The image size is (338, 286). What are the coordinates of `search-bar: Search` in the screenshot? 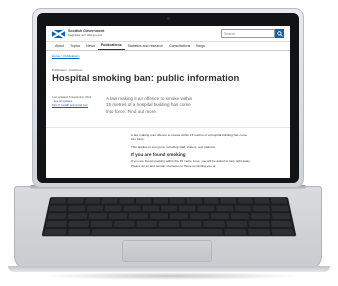 It's located at (252, 33).